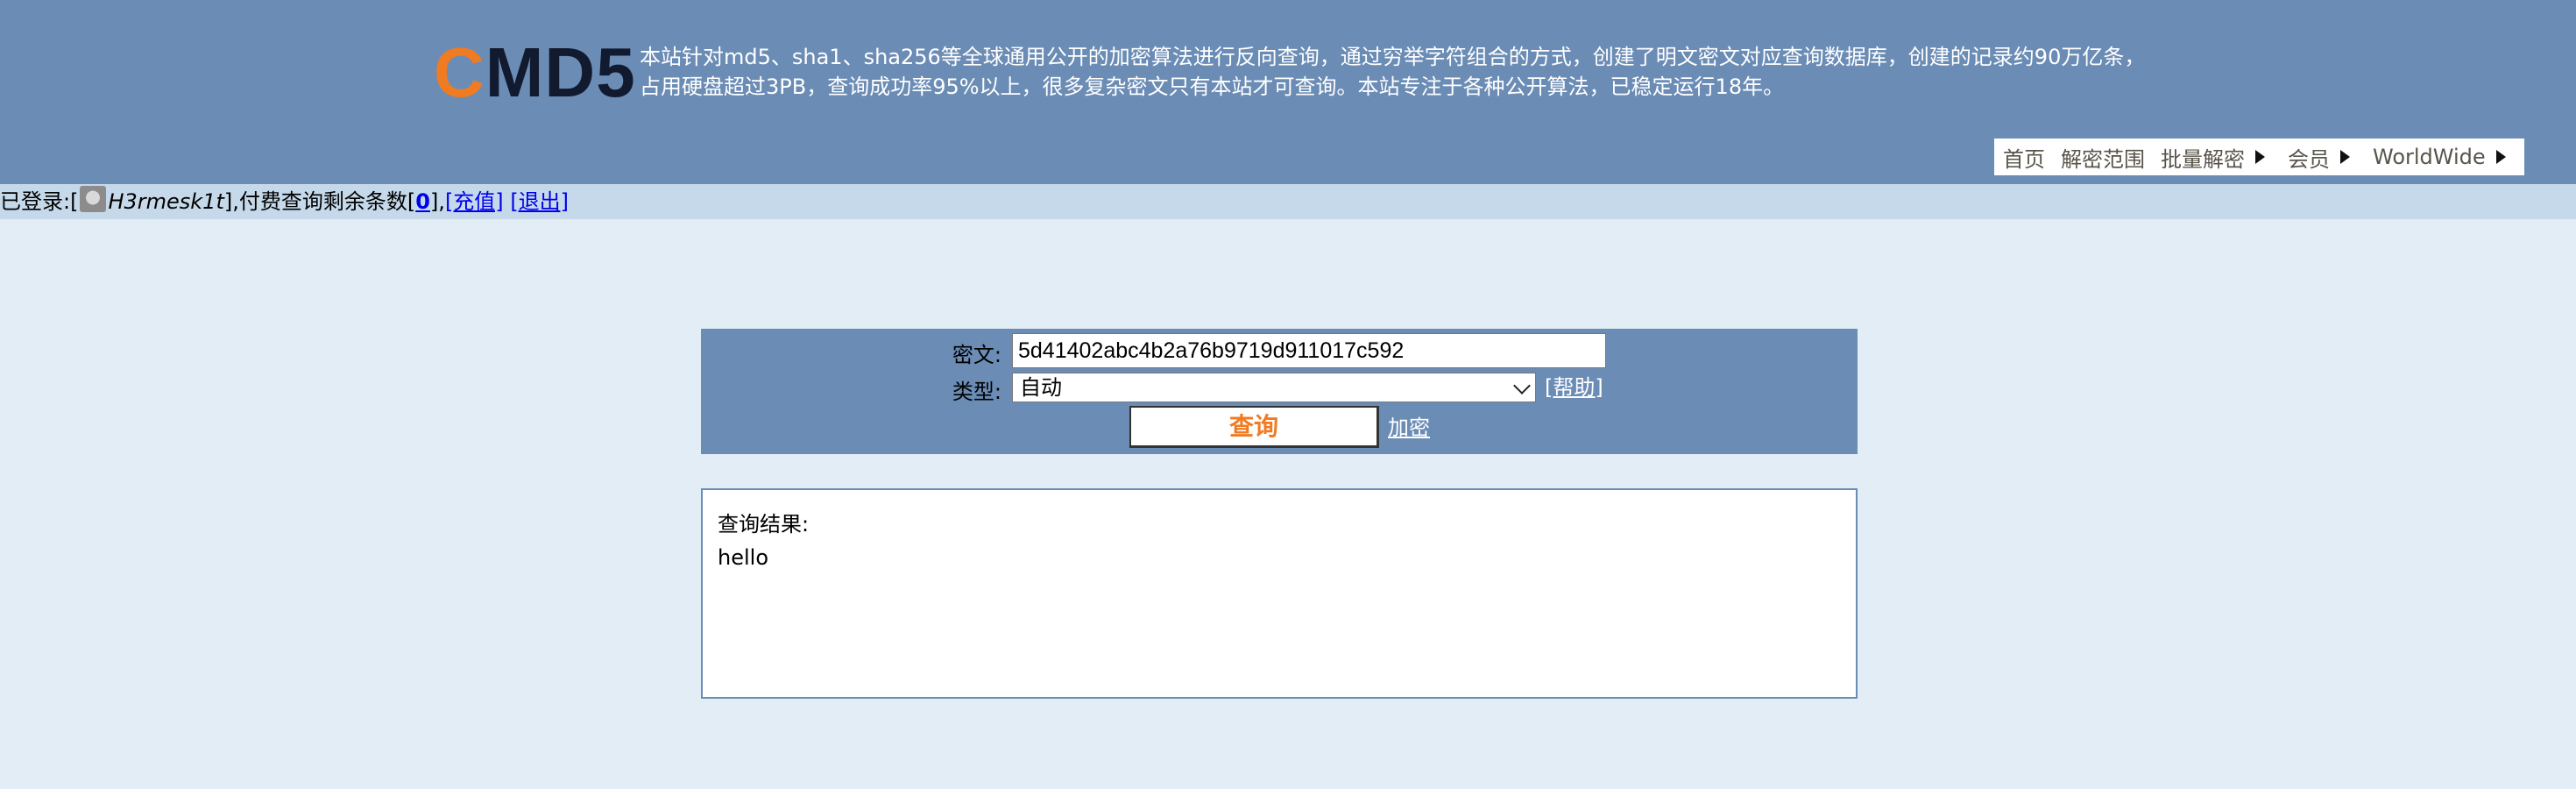 This screenshot has height=789, width=2576. I want to click on nav-batch-label: 批量解密, so click(2203, 159).